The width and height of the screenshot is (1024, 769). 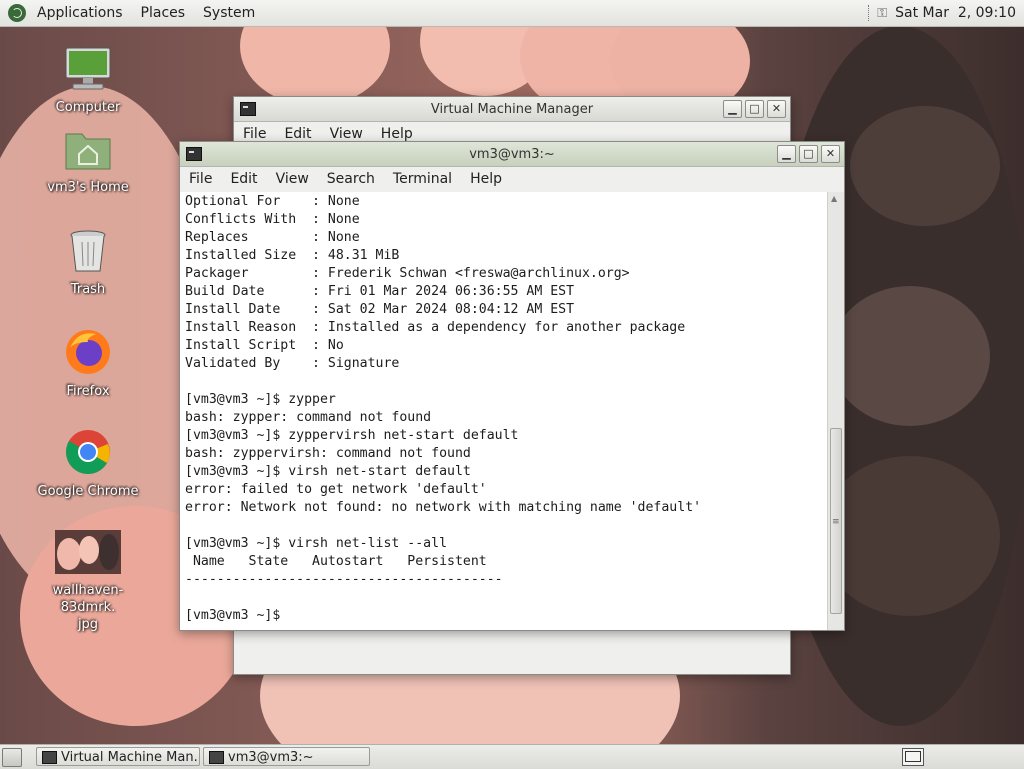 What do you see at coordinates (344, 579) in the screenshot?
I see `terminal-line: ----------------------------------------` at bounding box center [344, 579].